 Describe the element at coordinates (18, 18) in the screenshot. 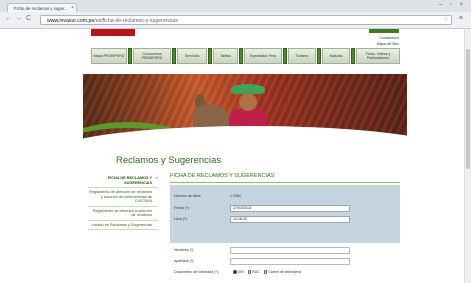

I see `forward-arrow-icon: →` at that location.